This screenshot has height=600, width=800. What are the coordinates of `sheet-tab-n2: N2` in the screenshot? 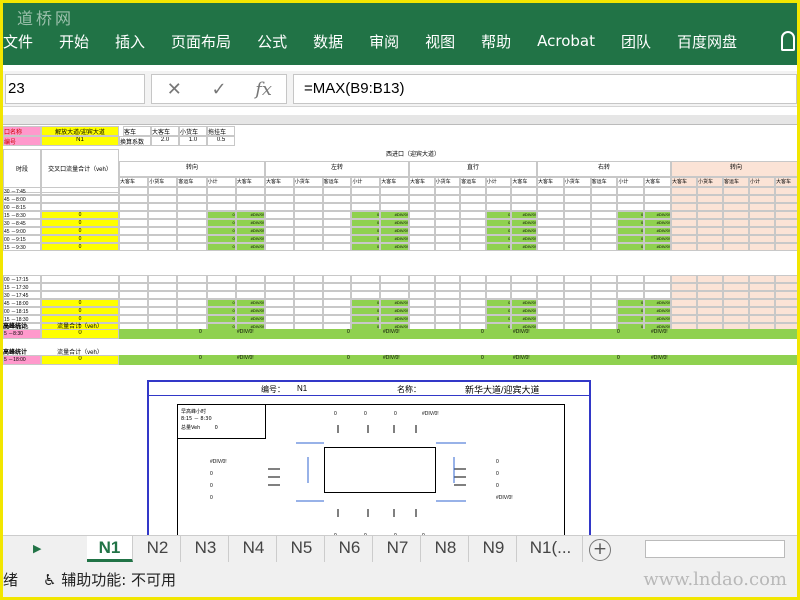 It's located at (158, 549).